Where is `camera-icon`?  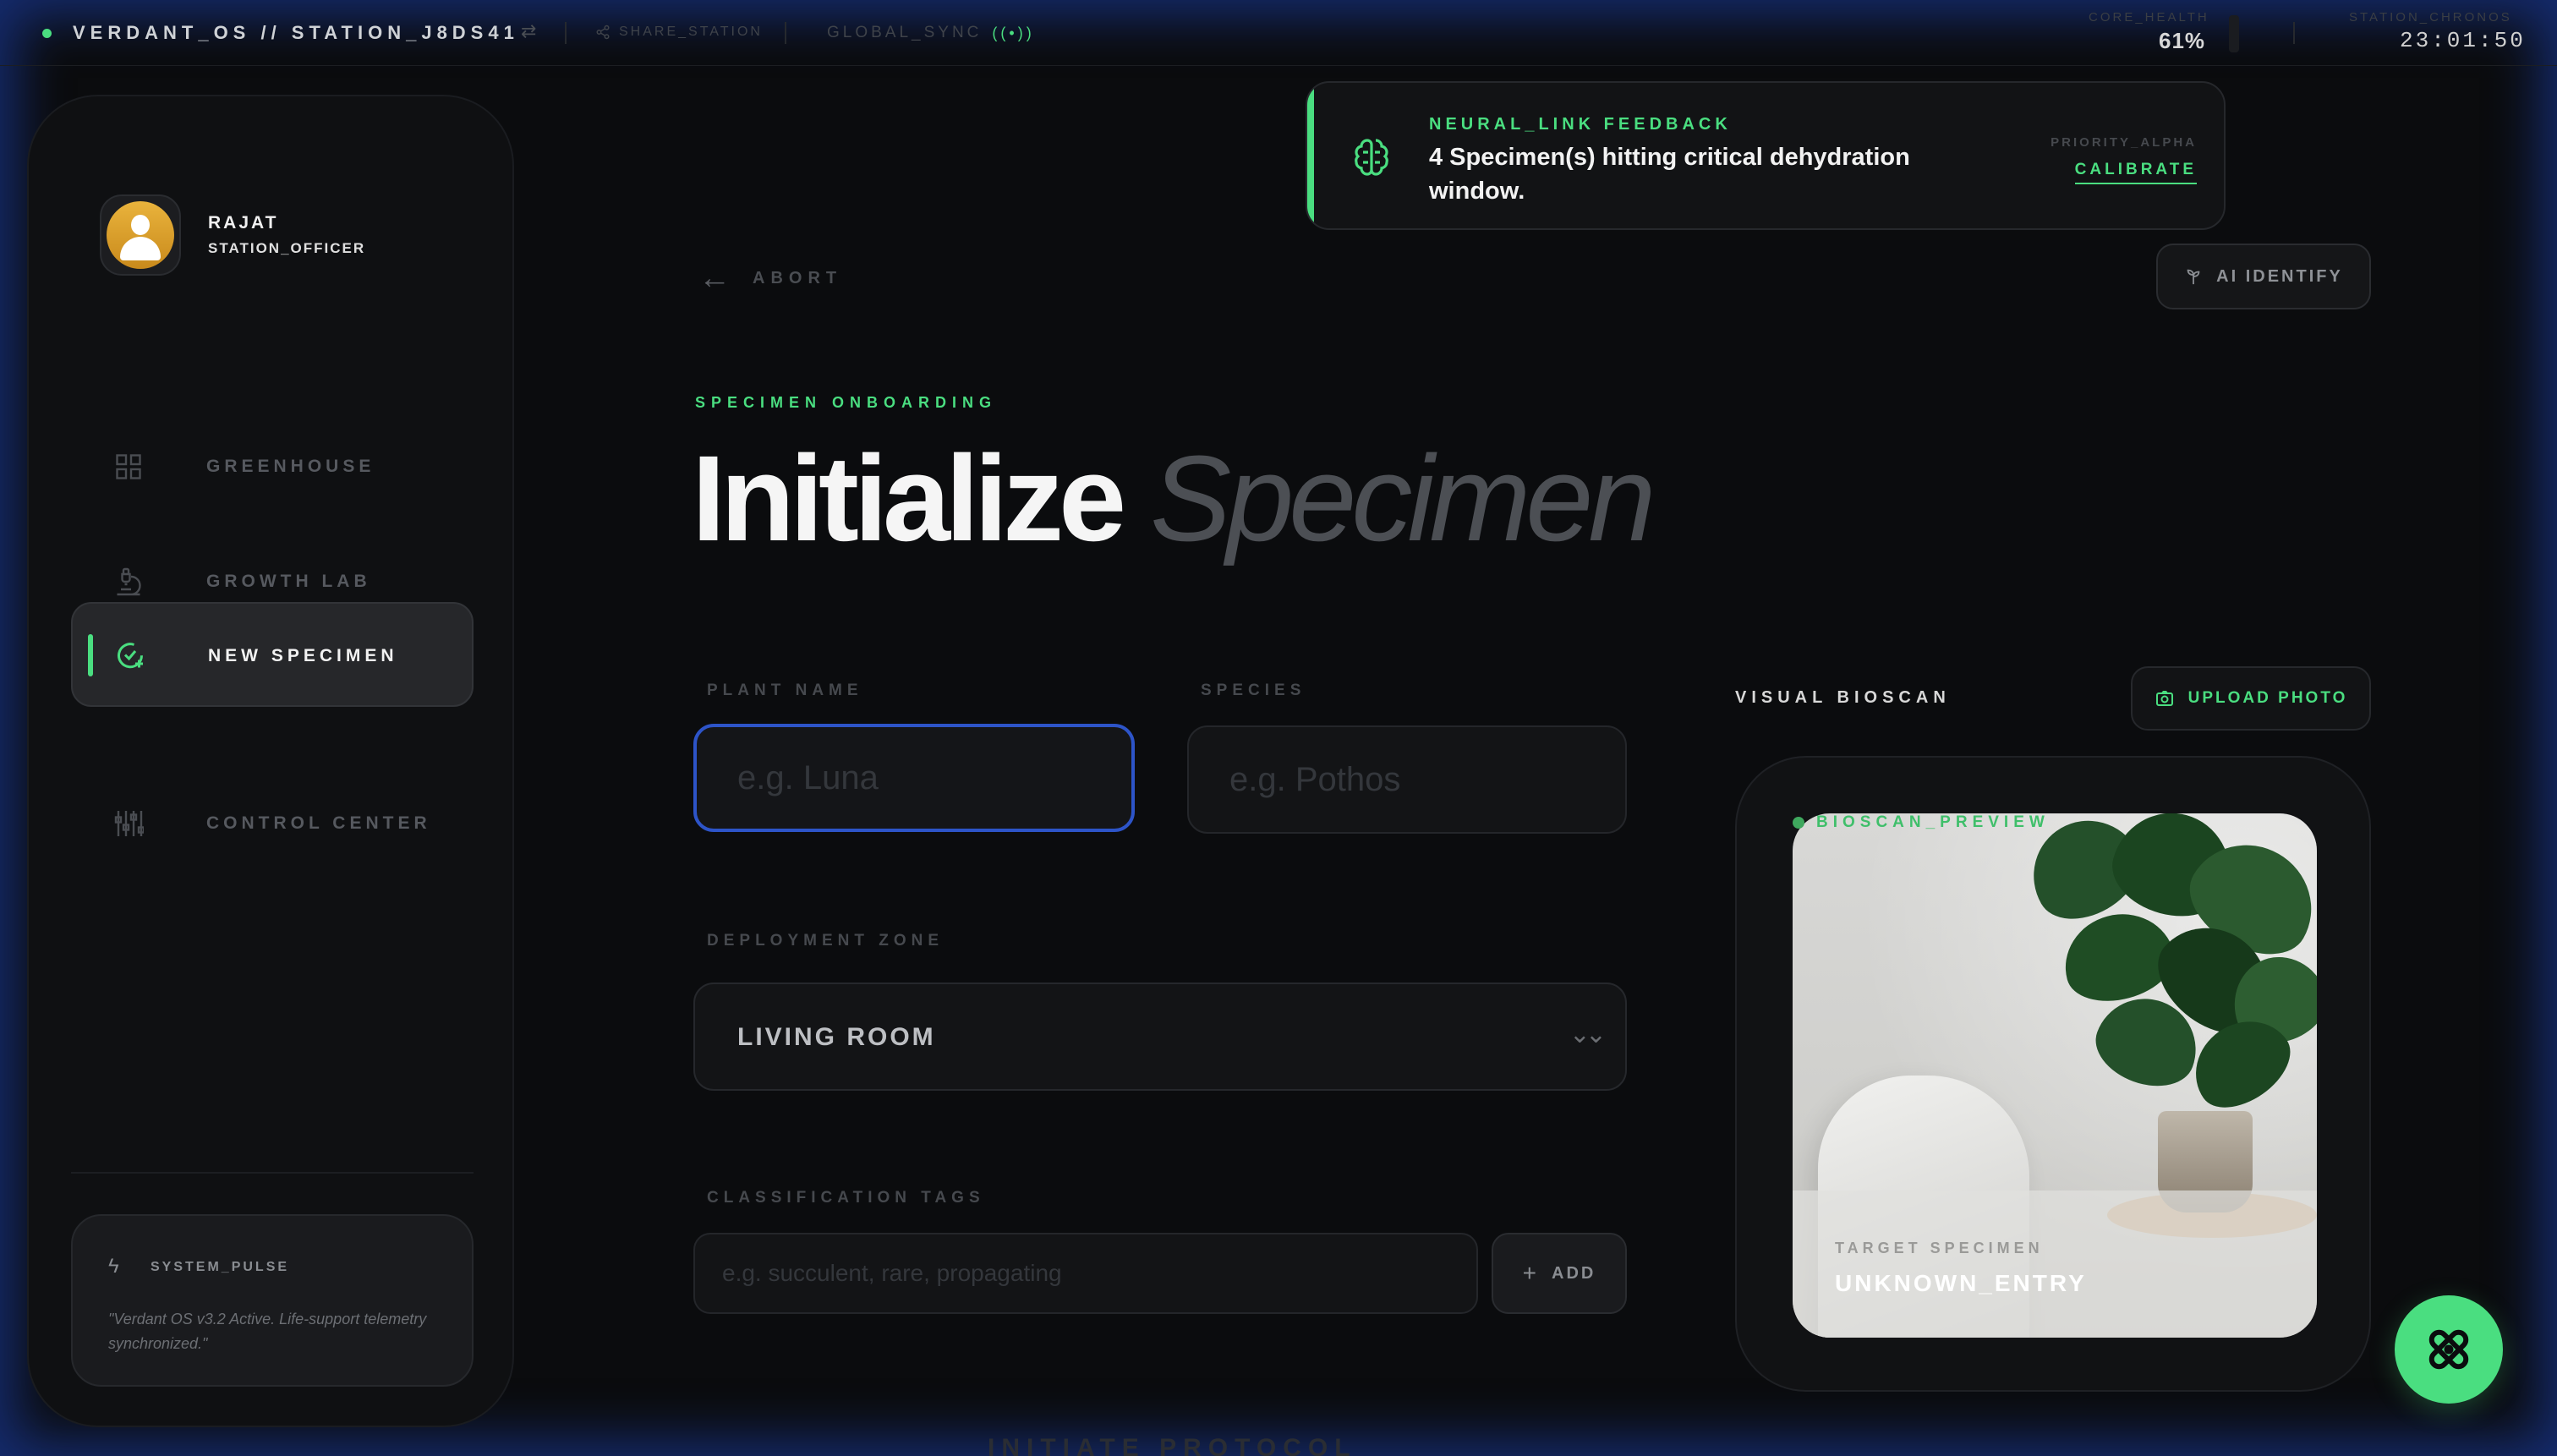
camera-icon is located at coordinates (2164, 698).